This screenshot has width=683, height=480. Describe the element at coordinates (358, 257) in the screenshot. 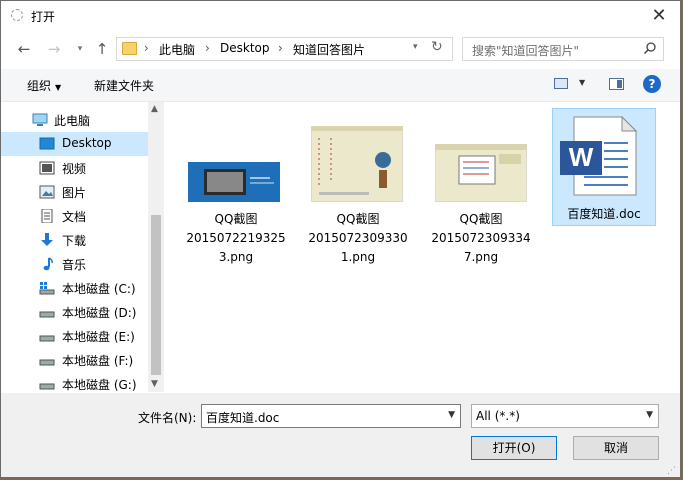

I see `file-name: 1.png` at that location.